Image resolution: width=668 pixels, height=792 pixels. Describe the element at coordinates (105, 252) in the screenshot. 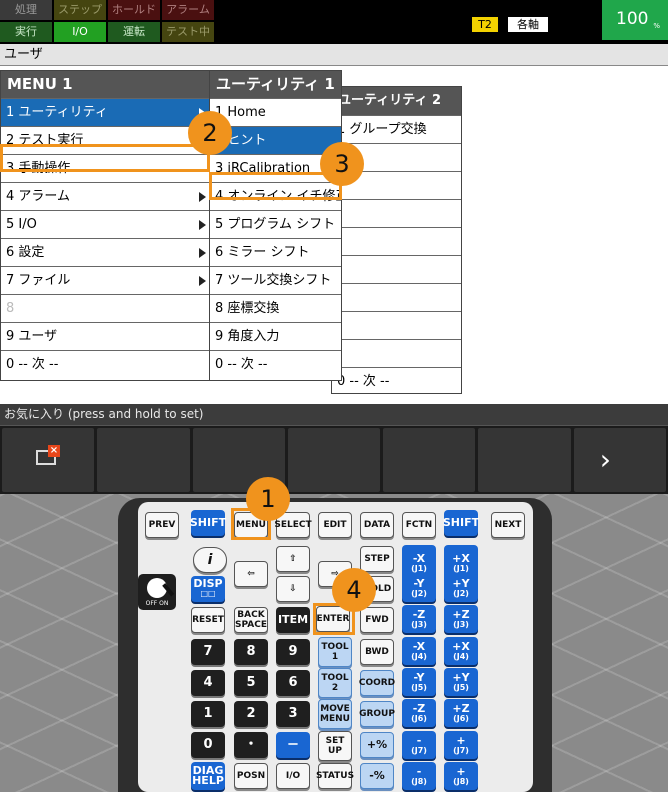

I see `menu-item-setup: 6 設定` at that location.